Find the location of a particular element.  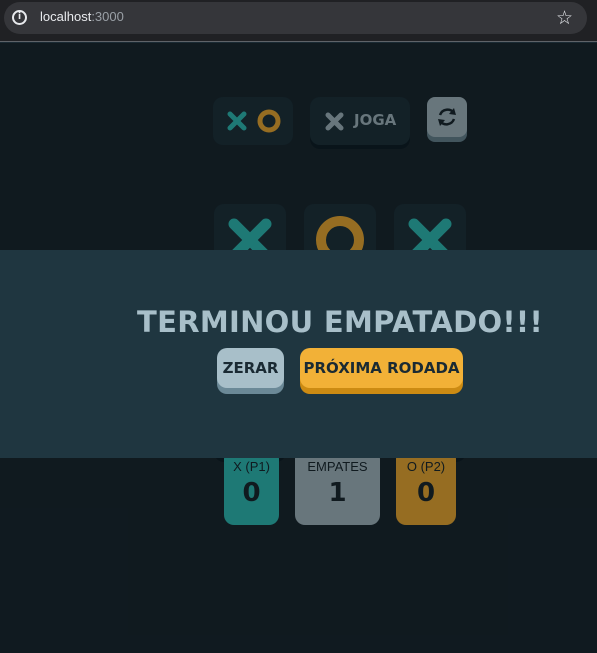

restart-button is located at coordinates (447, 117).